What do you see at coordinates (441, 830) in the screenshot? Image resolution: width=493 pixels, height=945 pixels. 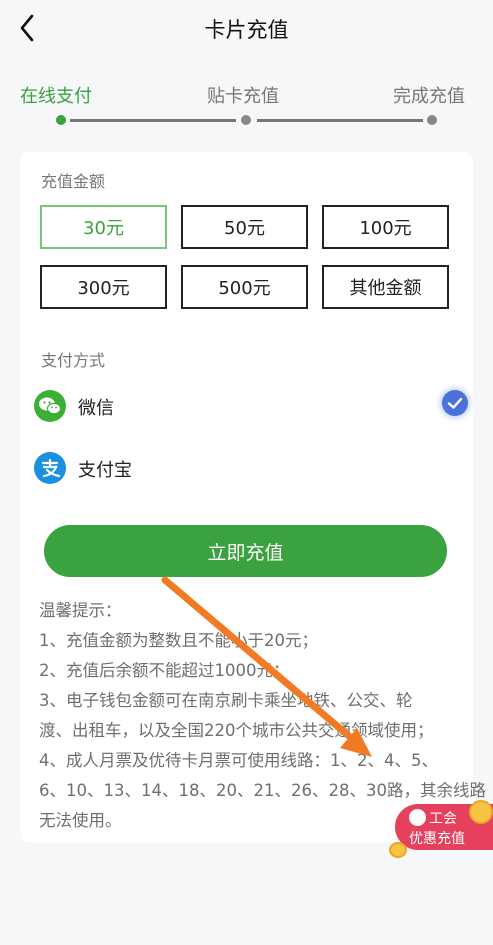 I see `union-discount-promo: 工会 优惠充值` at bounding box center [441, 830].